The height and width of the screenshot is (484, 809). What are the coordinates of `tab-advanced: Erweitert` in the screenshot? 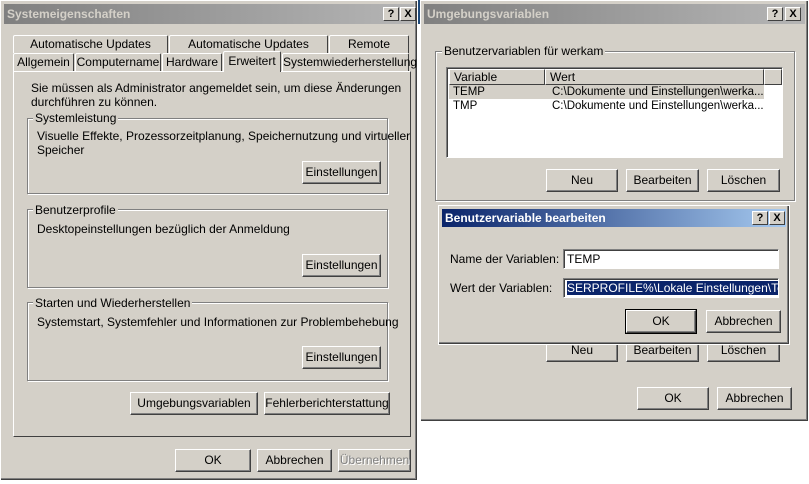 It's located at (252, 61).